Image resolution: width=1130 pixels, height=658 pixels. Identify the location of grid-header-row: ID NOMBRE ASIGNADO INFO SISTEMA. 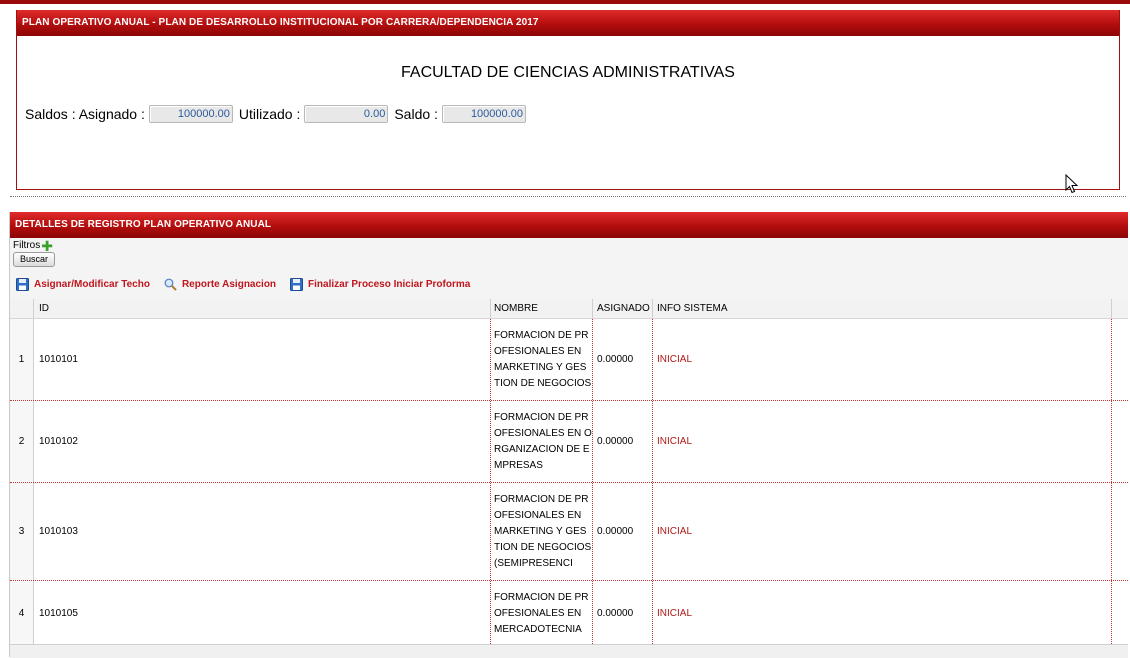
(569, 309).